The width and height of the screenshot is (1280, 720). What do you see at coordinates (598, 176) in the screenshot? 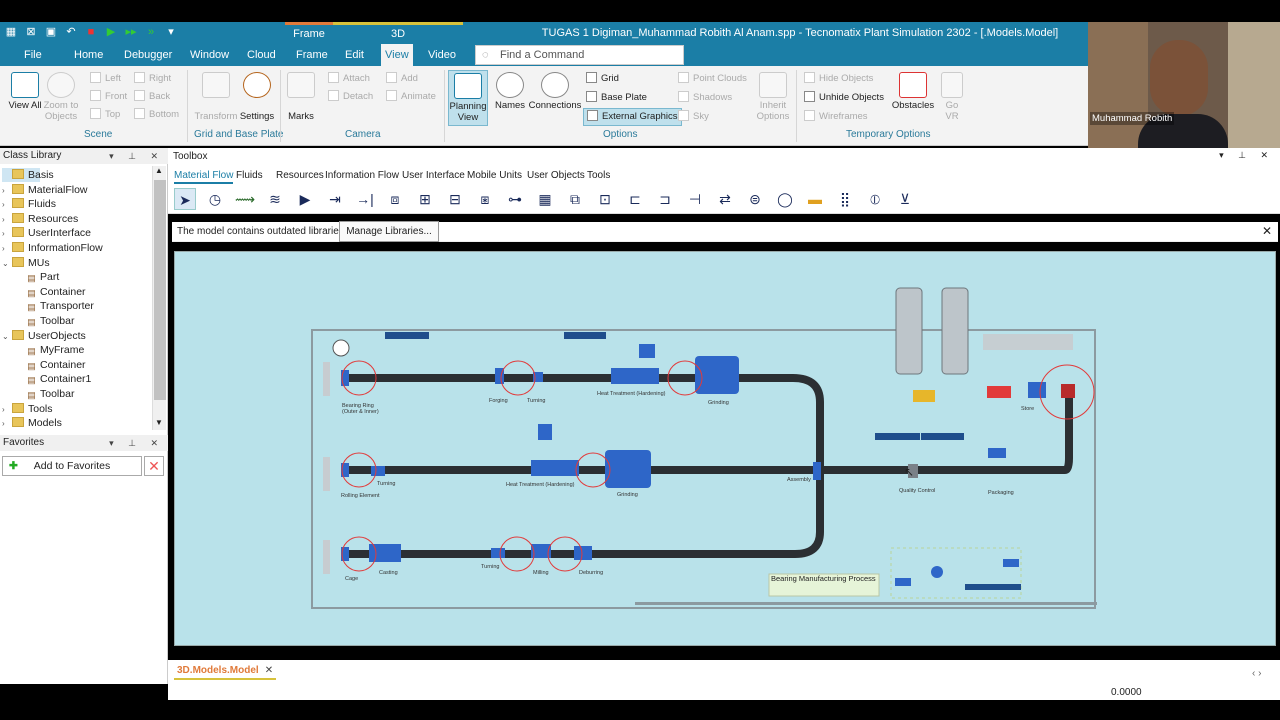
I see `tab-tools: Tools` at bounding box center [598, 176].